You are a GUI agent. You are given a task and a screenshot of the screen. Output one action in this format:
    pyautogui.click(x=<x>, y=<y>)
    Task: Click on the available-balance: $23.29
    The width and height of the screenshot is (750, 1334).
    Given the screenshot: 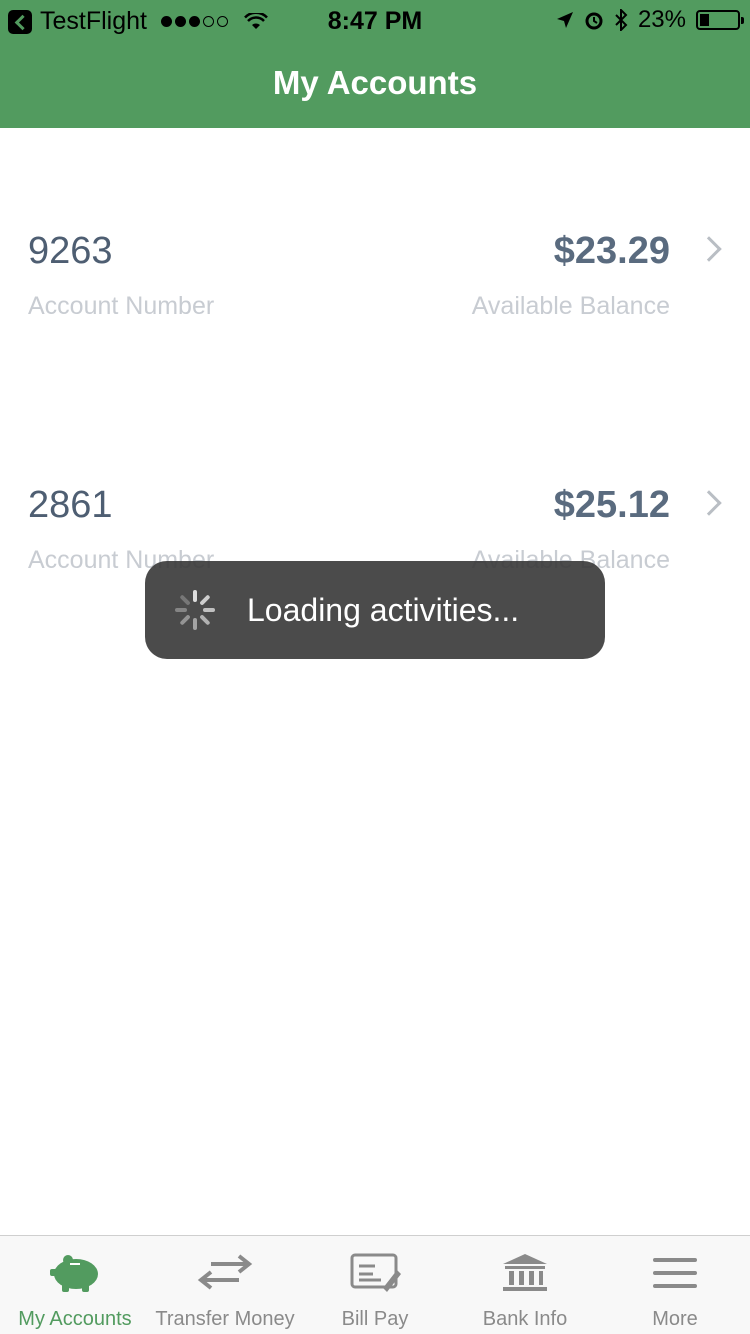 What is the action you would take?
    pyautogui.click(x=611, y=251)
    